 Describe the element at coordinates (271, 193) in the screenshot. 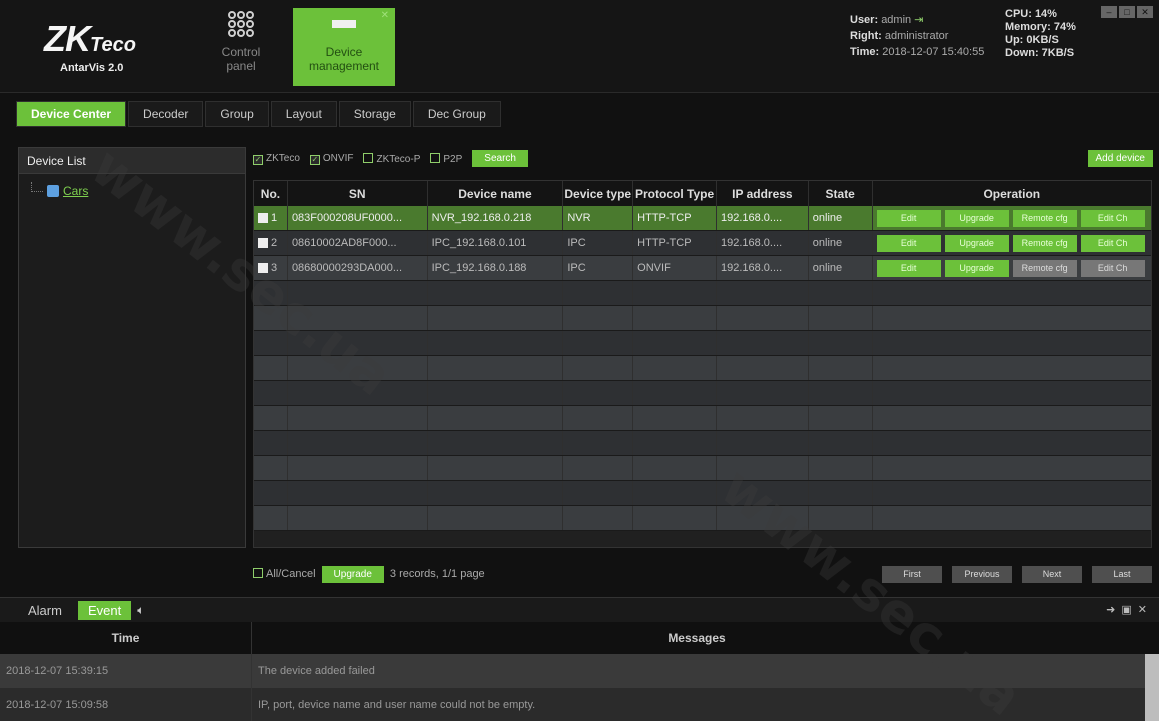

I see `column-header: No.` at that location.